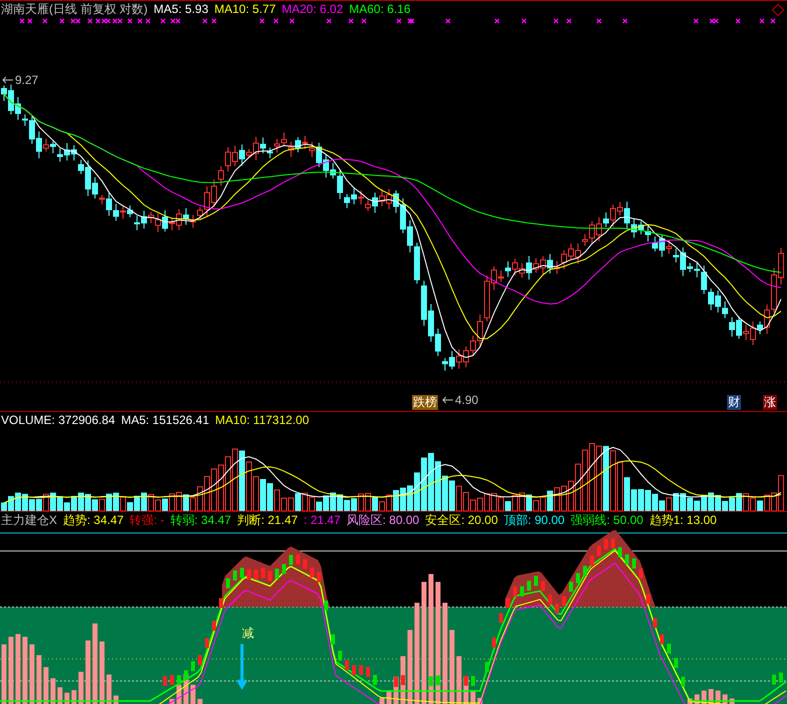 The width and height of the screenshot is (787, 704). I want to click on indicator-value: MA5: 151526.41, so click(165, 420).